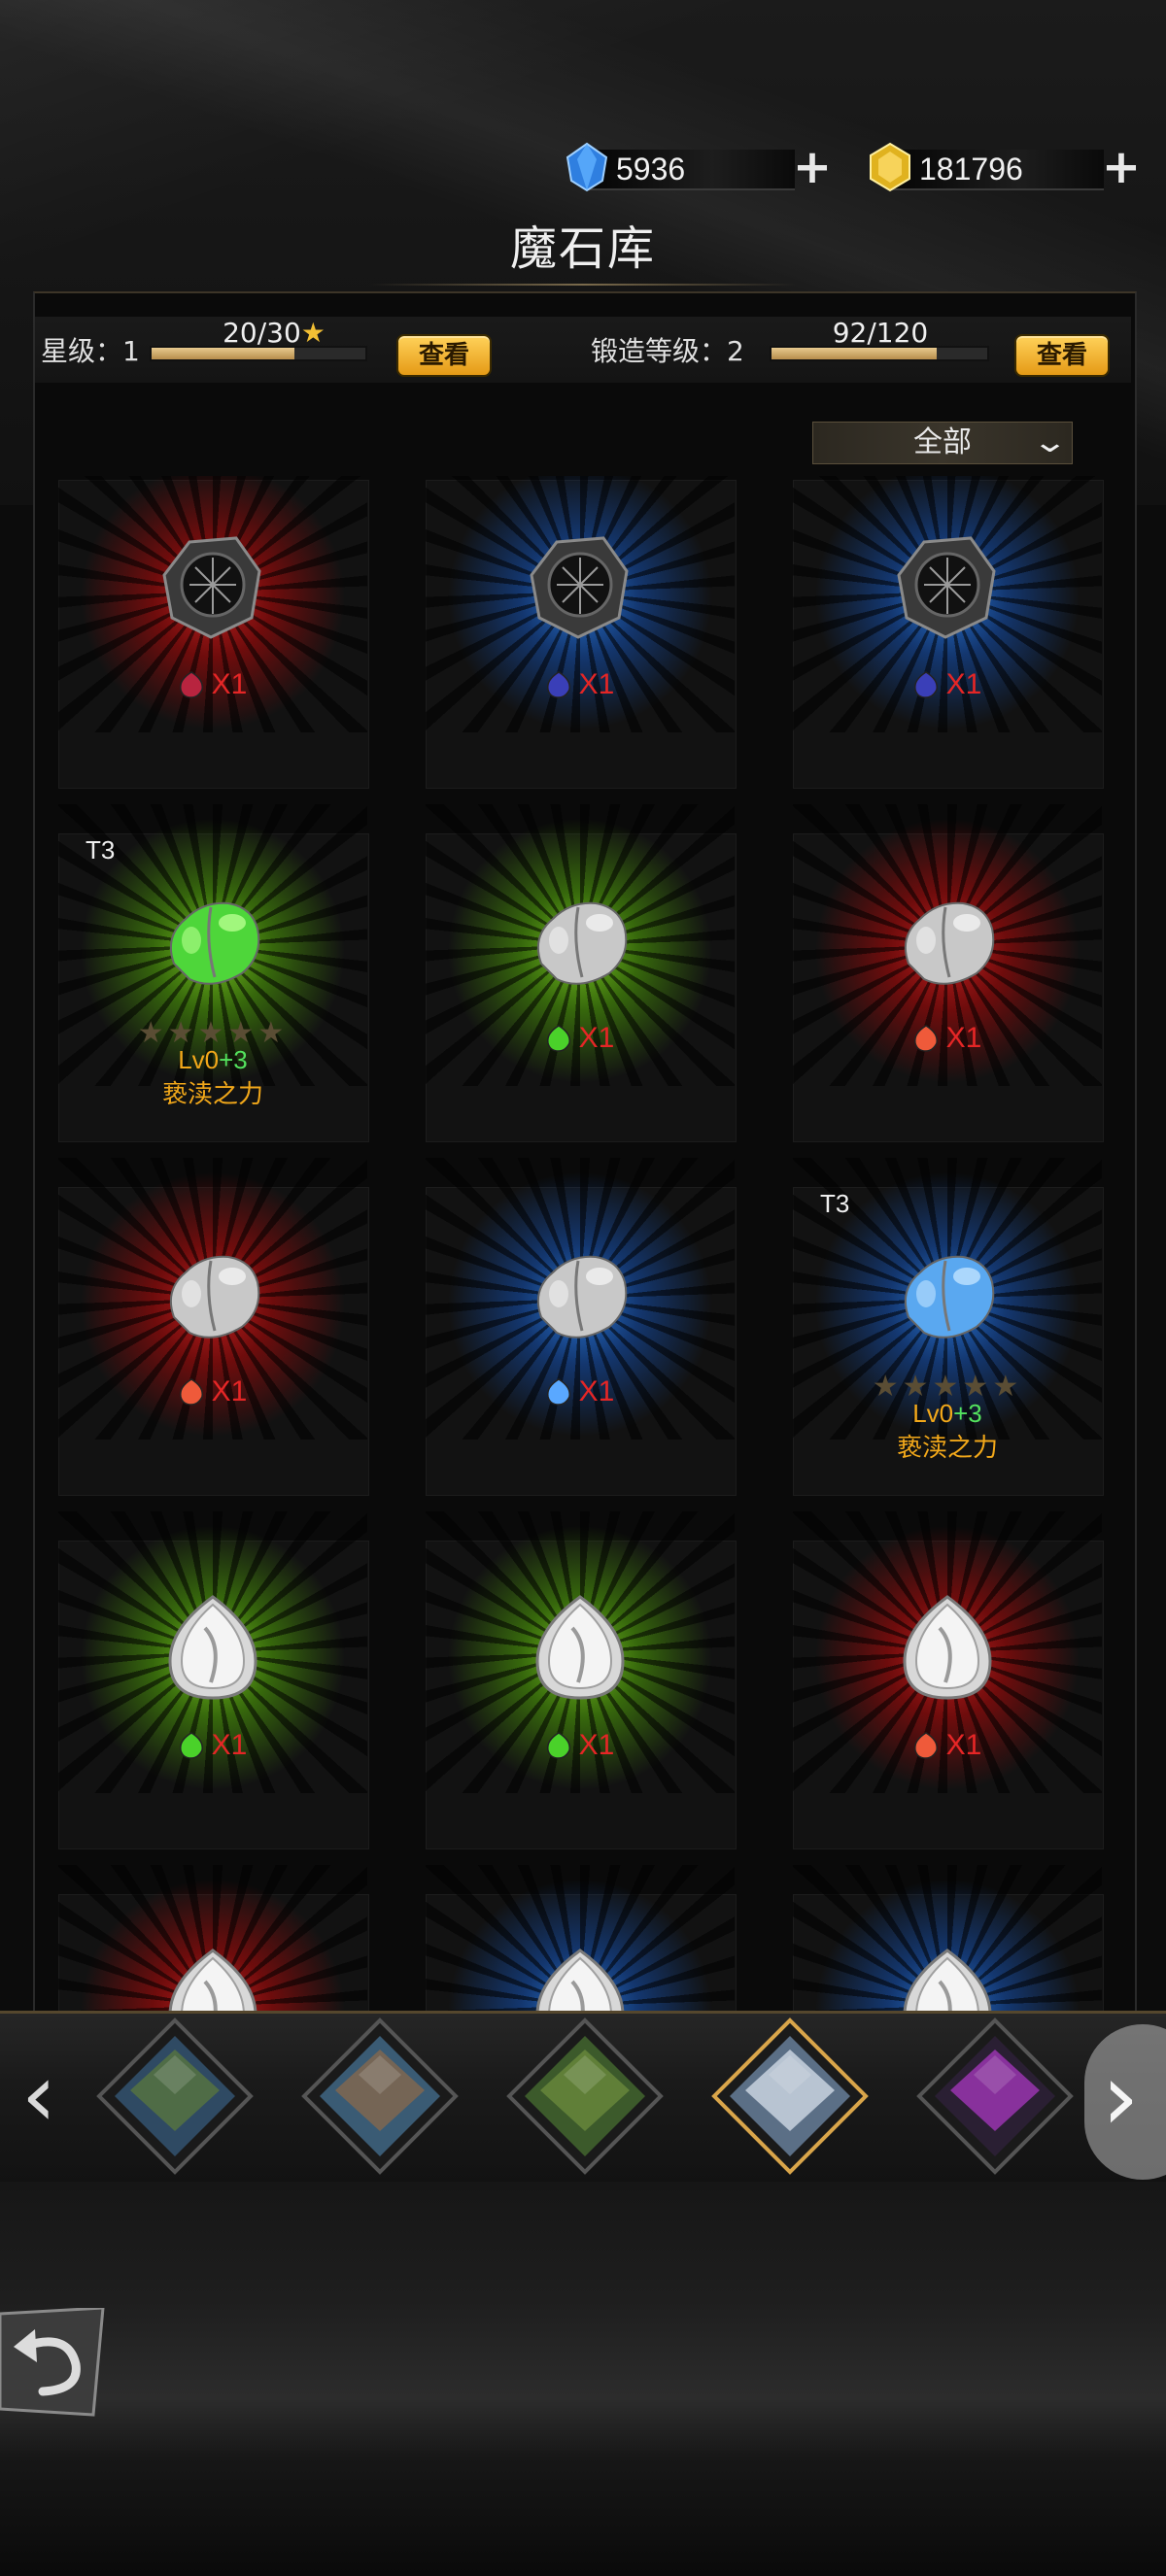 The height and width of the screenshot is (2576, 1166). I want to click on dark-forest-map-icon, so click(175, 2096).